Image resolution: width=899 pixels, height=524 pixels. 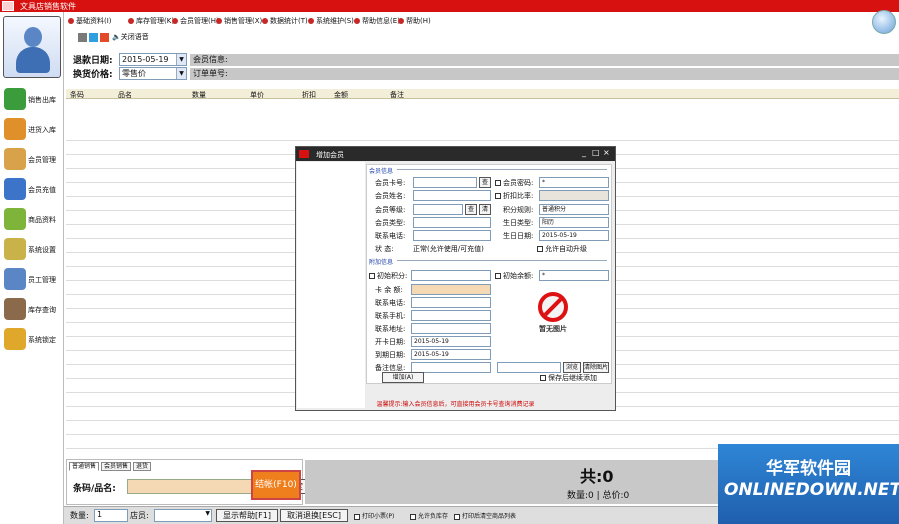 I want to click on status-checkbox: 打印小票(P), so click(x=374, y=515).